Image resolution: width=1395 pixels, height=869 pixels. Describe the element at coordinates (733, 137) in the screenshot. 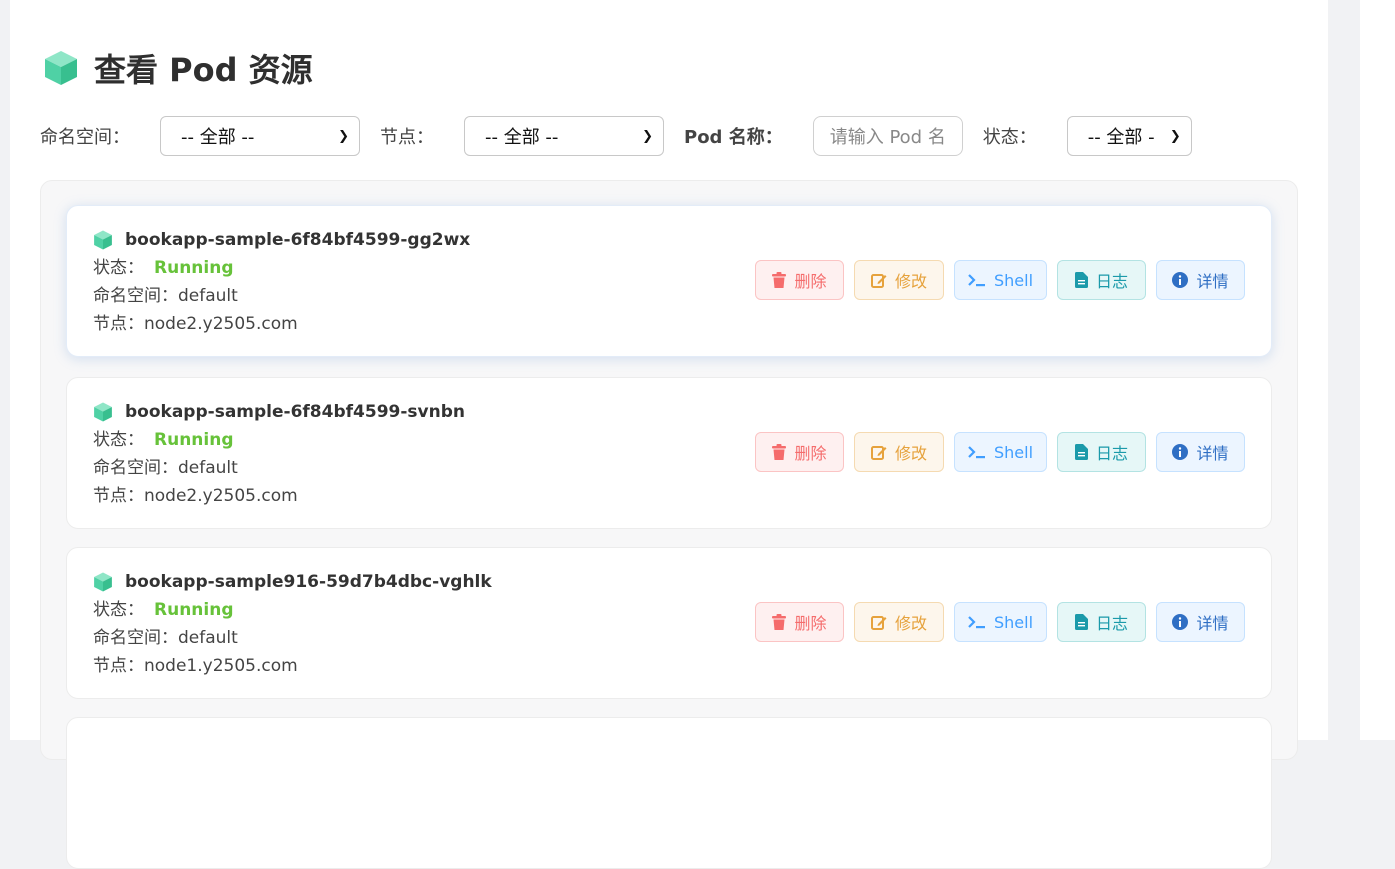

I see `pod-name-filter-label: Pod 名称：` at that location.